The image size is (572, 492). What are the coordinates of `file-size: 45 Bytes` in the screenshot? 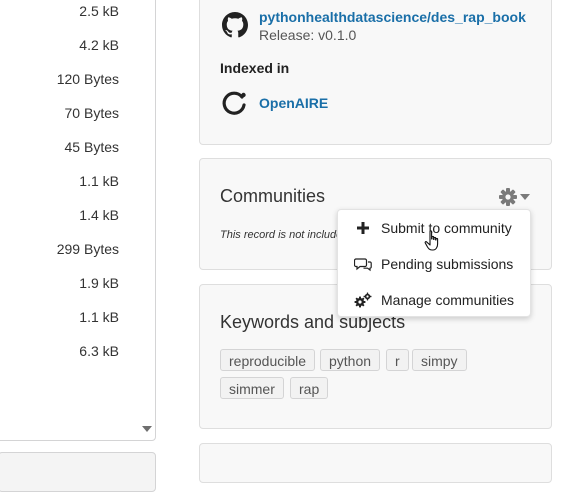 It's located at (91, 147).